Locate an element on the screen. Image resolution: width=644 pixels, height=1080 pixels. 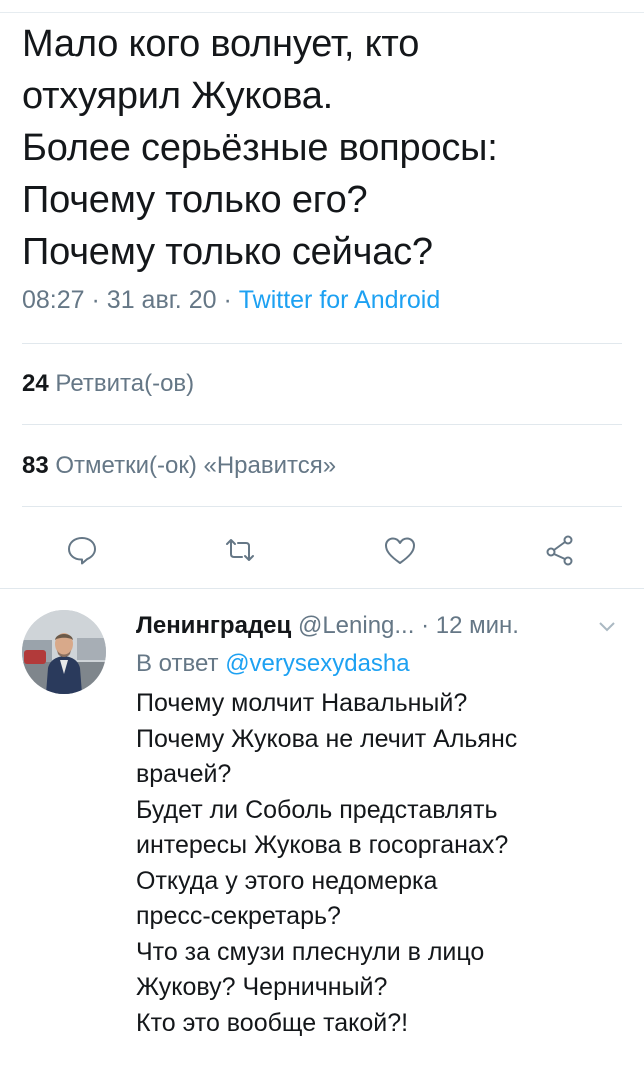
reply-divider is located at coordinates (322, 588).